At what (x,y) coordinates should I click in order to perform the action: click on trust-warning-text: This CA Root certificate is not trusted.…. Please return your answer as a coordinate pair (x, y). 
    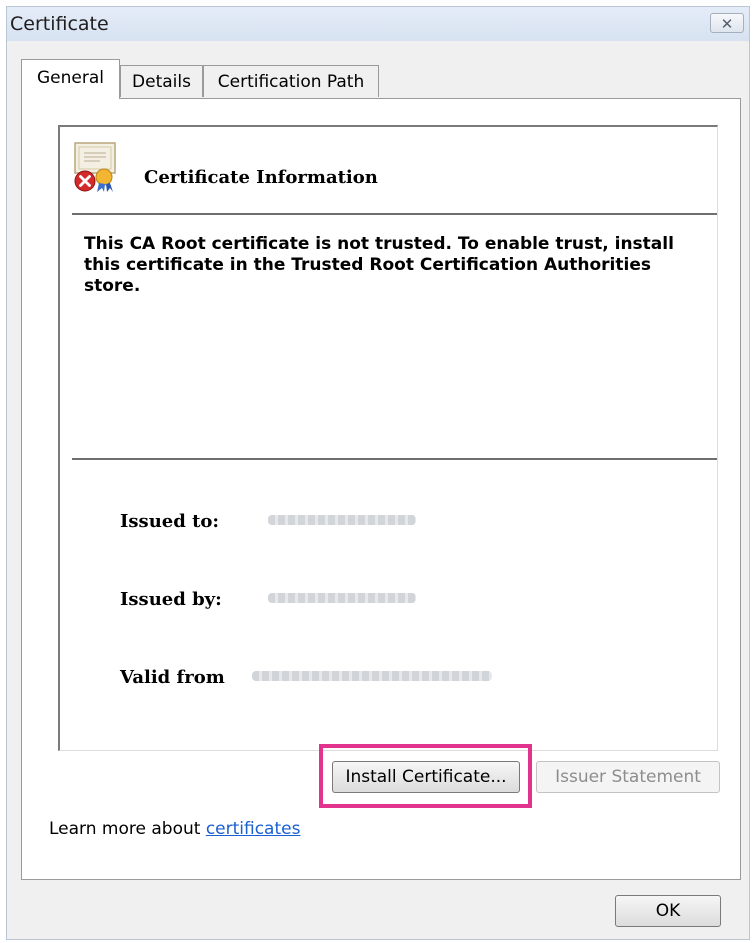
    Looking at the image, I should click on (379, 265).